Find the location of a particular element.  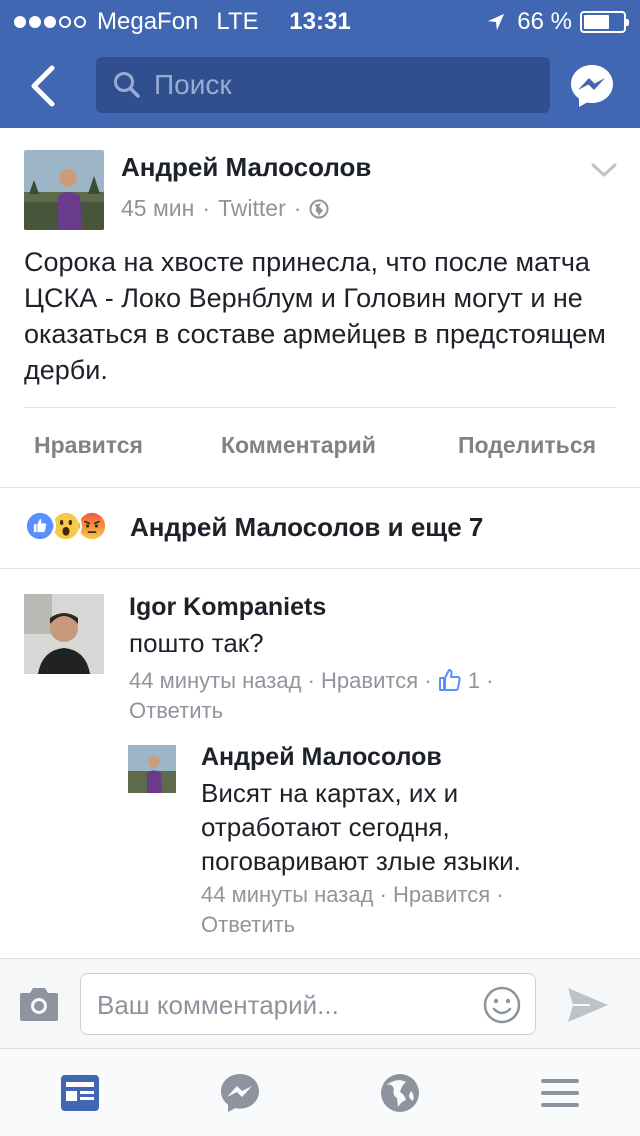

post-author-name: Андрей Малосолов is located at coordinates (246, 167).